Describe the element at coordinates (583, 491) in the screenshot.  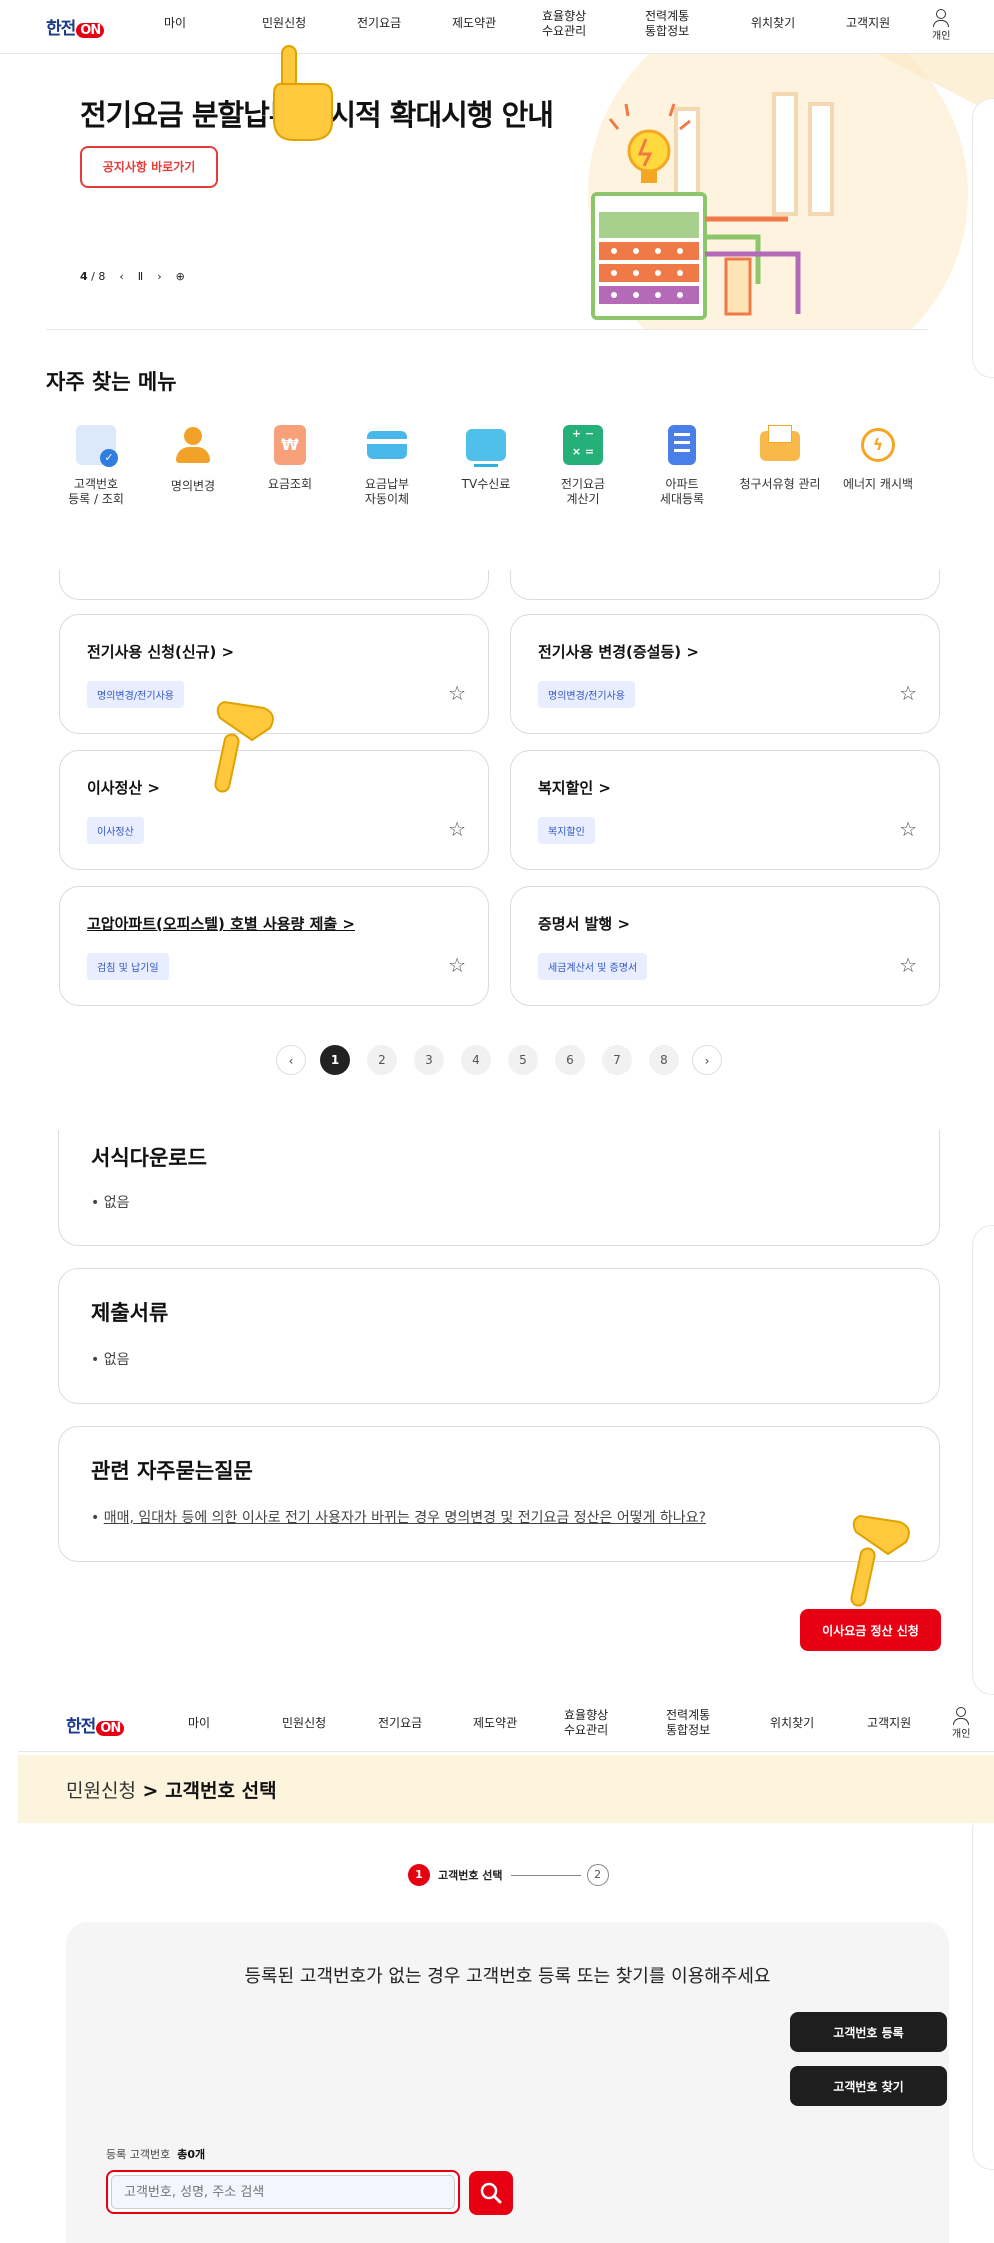
I see `freq-label: 전기요금 계산기` at that location.